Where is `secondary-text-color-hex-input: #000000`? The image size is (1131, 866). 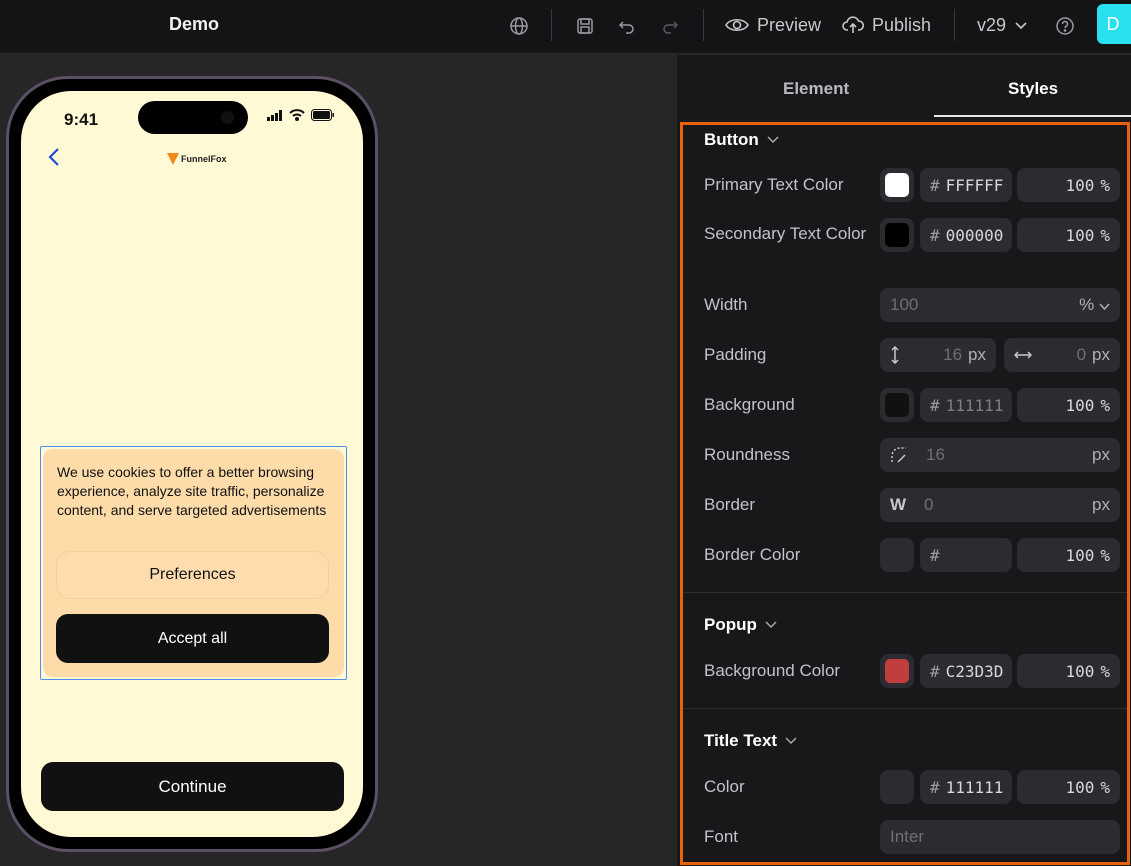 secondary-text-color-hex-input: #000000 is located at coordinates (966, 235).